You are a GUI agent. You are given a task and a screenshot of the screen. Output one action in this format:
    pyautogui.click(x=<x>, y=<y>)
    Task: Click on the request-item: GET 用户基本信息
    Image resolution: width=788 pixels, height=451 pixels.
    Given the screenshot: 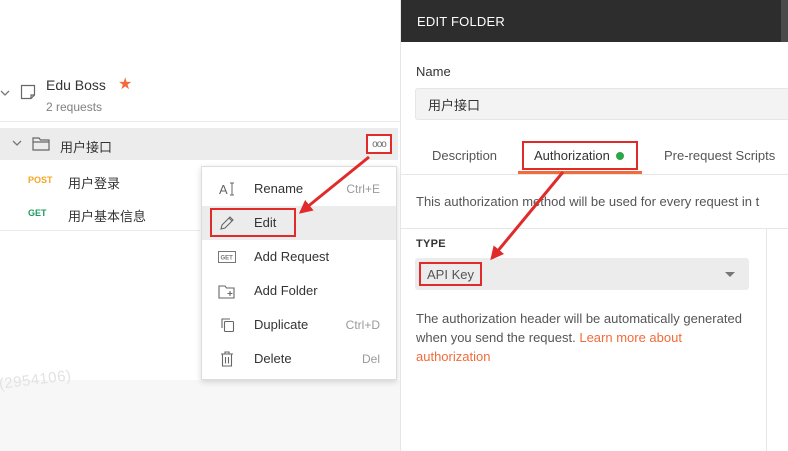 What is the action you would take?
    pyautogui.click(x=100, y=214)
    